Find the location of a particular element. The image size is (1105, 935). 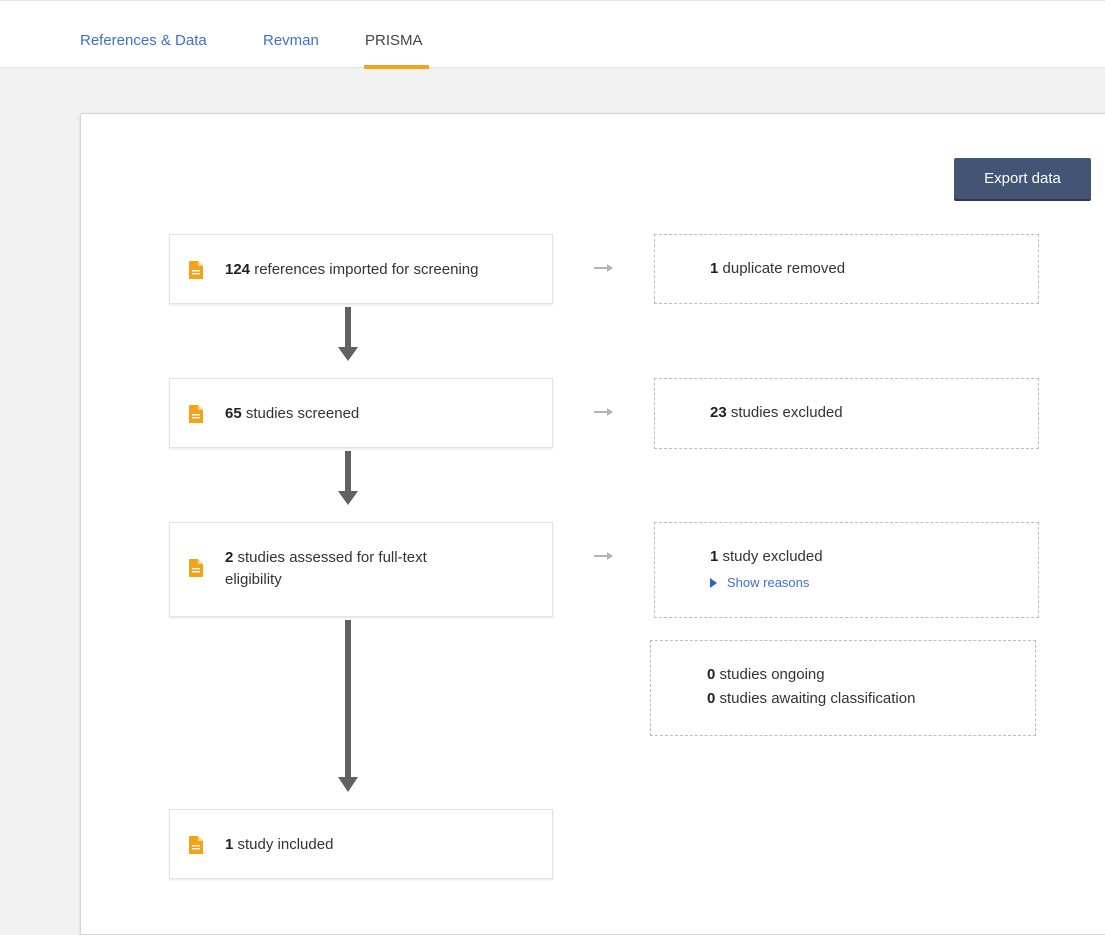

excluded-screening-box: 23 studies excluded is located at coordinates (846, 413).